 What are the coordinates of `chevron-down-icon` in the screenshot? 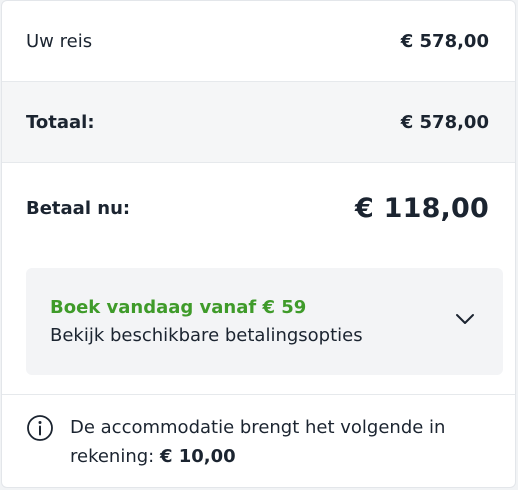 It's located at (465, 319).